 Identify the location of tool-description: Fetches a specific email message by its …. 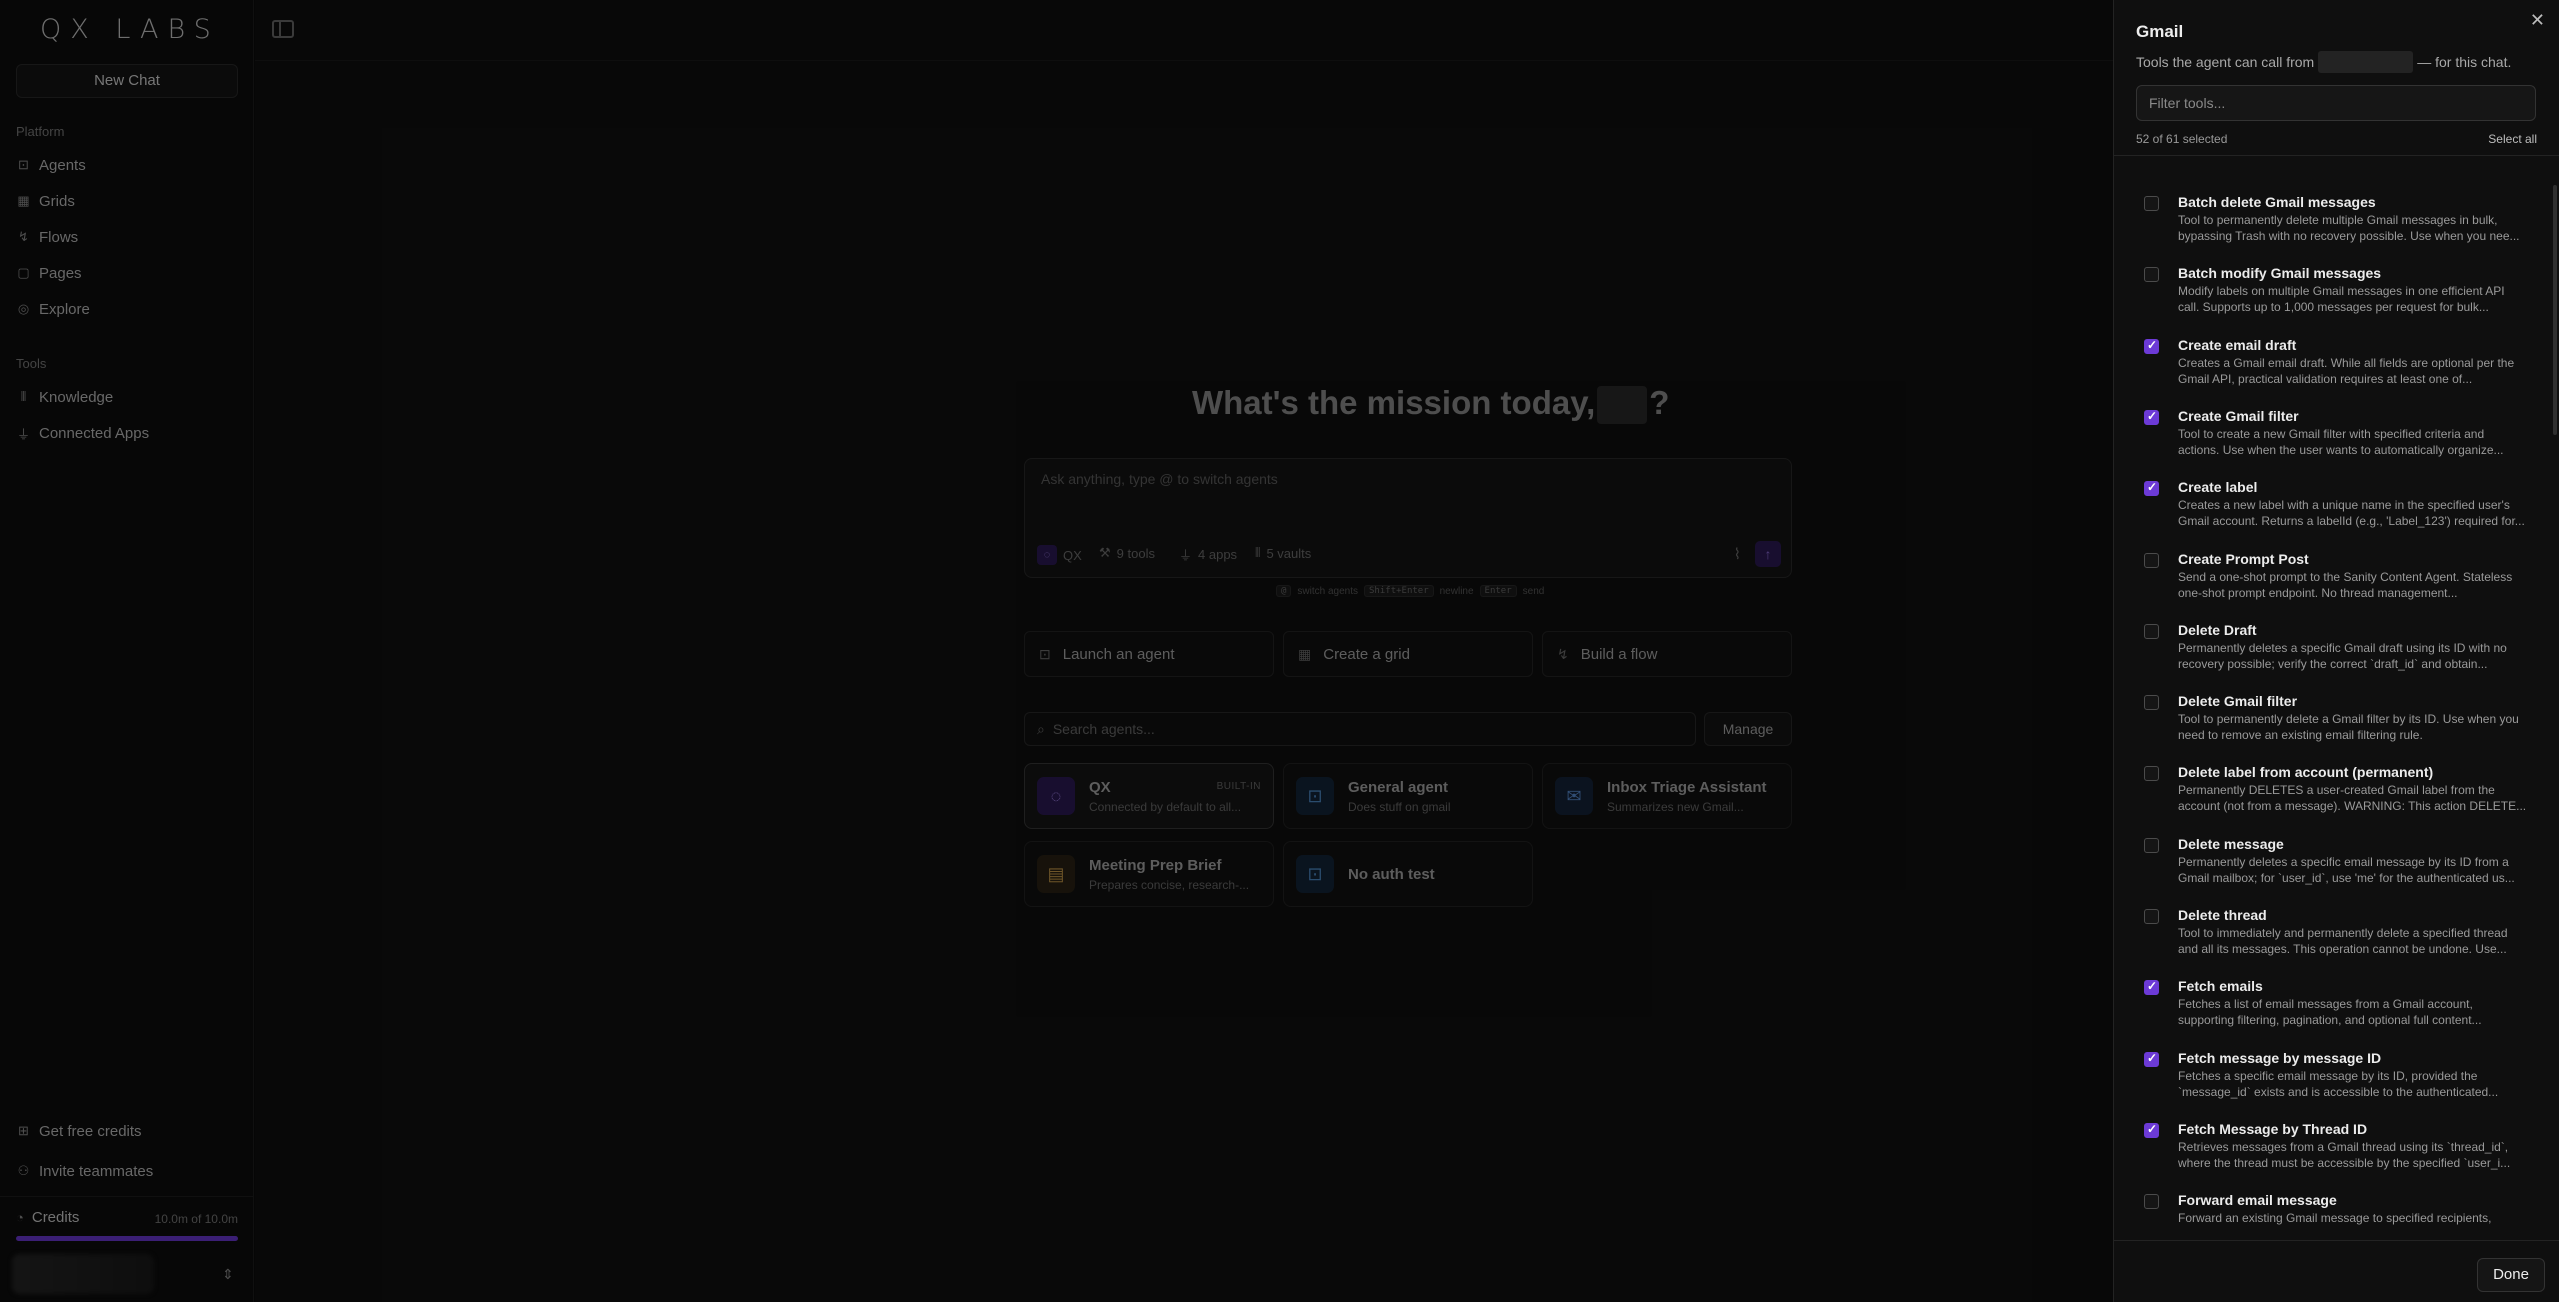
(2338, 1083).